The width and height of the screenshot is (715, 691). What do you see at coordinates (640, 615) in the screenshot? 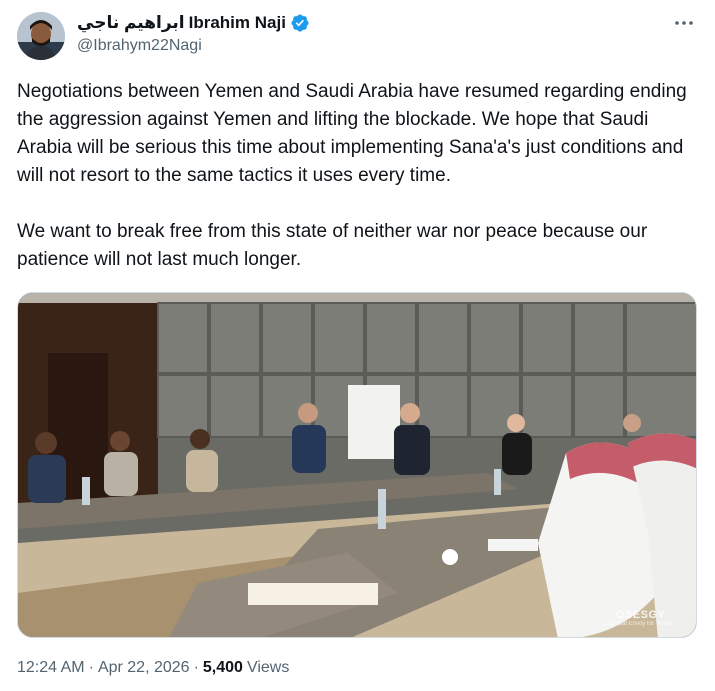
I see `watermark-main: OSESGY` at bounding box center [640, 615].